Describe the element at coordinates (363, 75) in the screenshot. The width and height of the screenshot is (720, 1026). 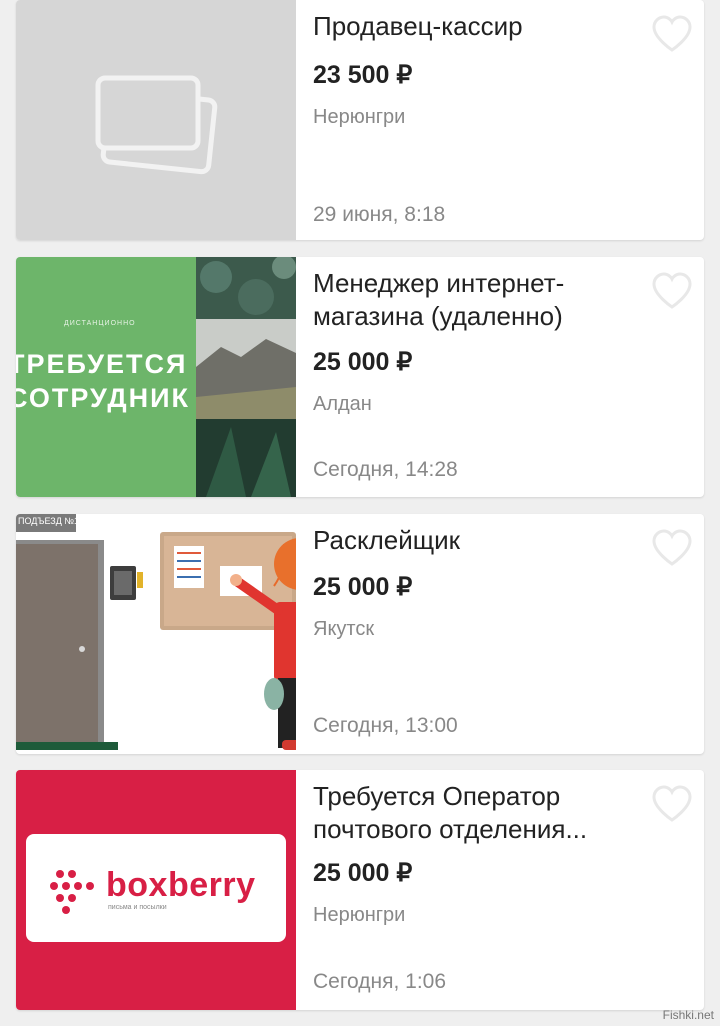
I see `listing-price: 23 500 ₽` at that location.